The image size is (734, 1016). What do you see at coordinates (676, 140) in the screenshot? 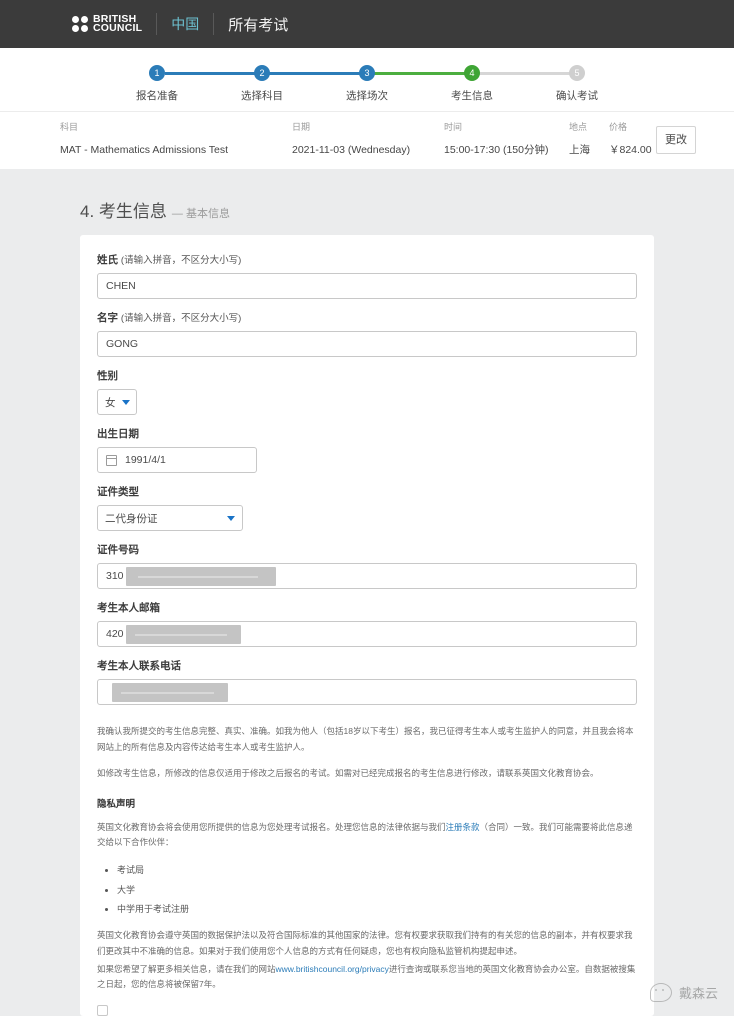
I see `change-exam-button: 更改` at bounding box center [676, 140].